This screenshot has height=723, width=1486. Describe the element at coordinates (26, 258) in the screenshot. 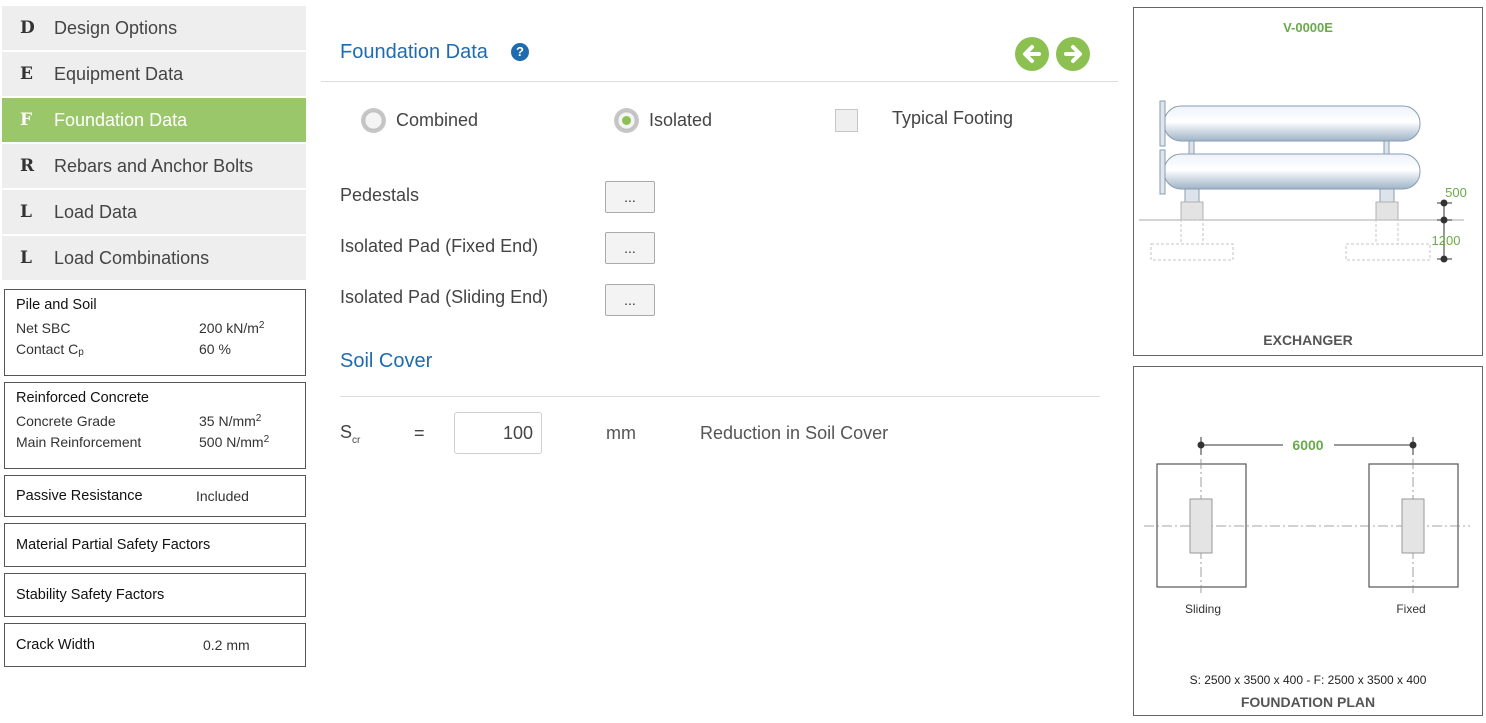

I see `nav-letter: L` at that location.